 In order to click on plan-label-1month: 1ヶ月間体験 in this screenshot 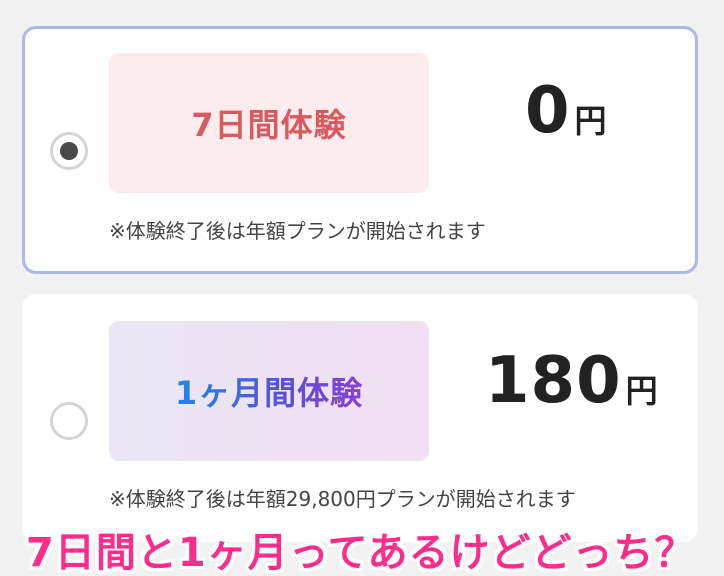, I will do `click(269, 391)`.